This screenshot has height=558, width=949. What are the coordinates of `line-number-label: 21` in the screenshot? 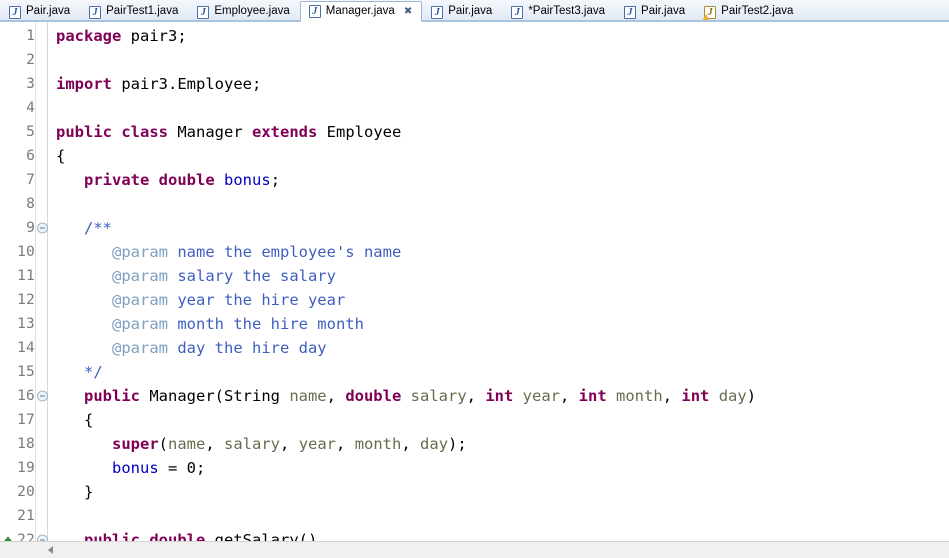 It's located at (26, 516).